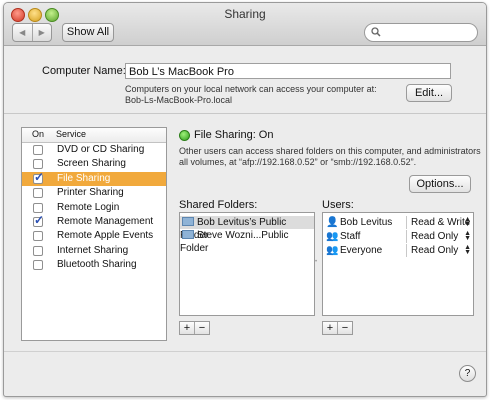 The height and width of the screenshot is (400, 490). Describe the element at coordinates (84, 71) in the screenshot. I see `computer-name-label: Computer Name:` at that location.